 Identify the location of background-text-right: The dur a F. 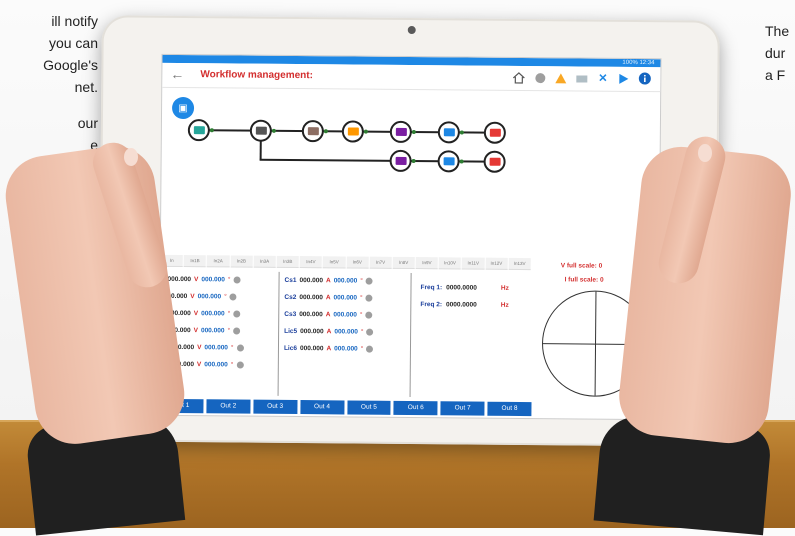
(780, 53).